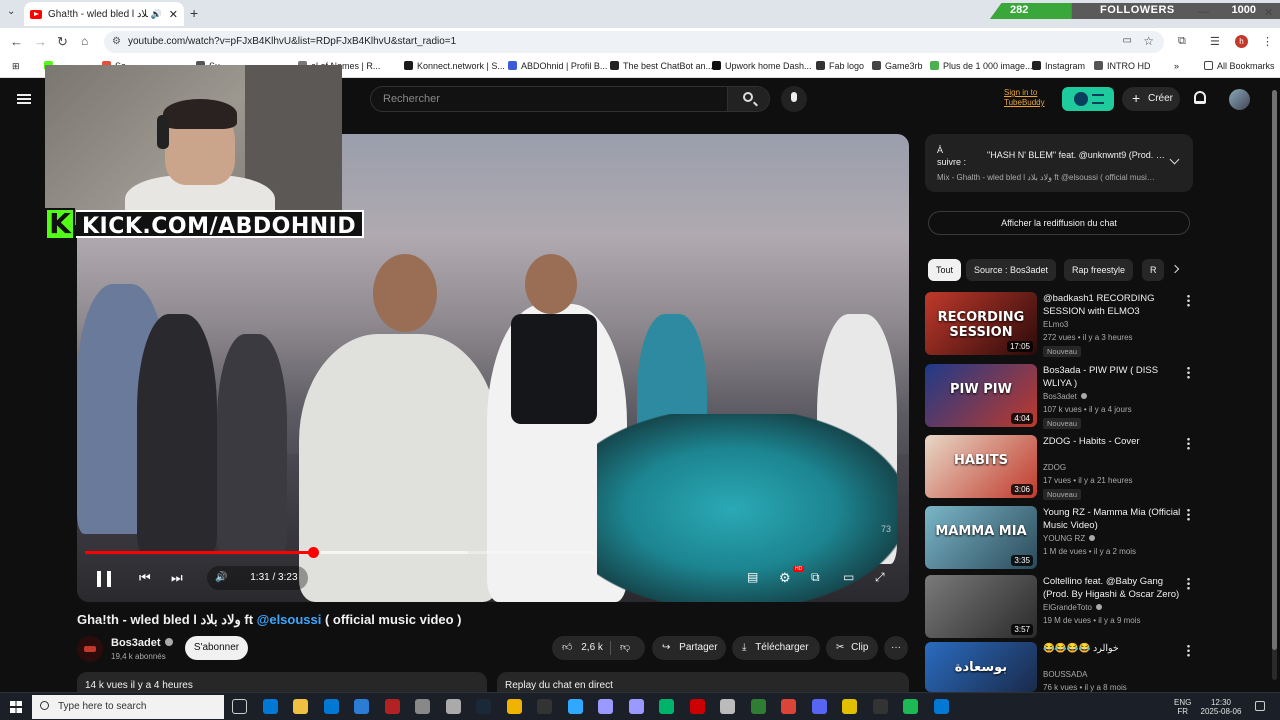 The height and width of the screenshot is (720, 1280). What do you see at coordinates (1058, 66) in the screenshot?
I see `bookmark-item: Instagram` at bounding box center [1058, 66].